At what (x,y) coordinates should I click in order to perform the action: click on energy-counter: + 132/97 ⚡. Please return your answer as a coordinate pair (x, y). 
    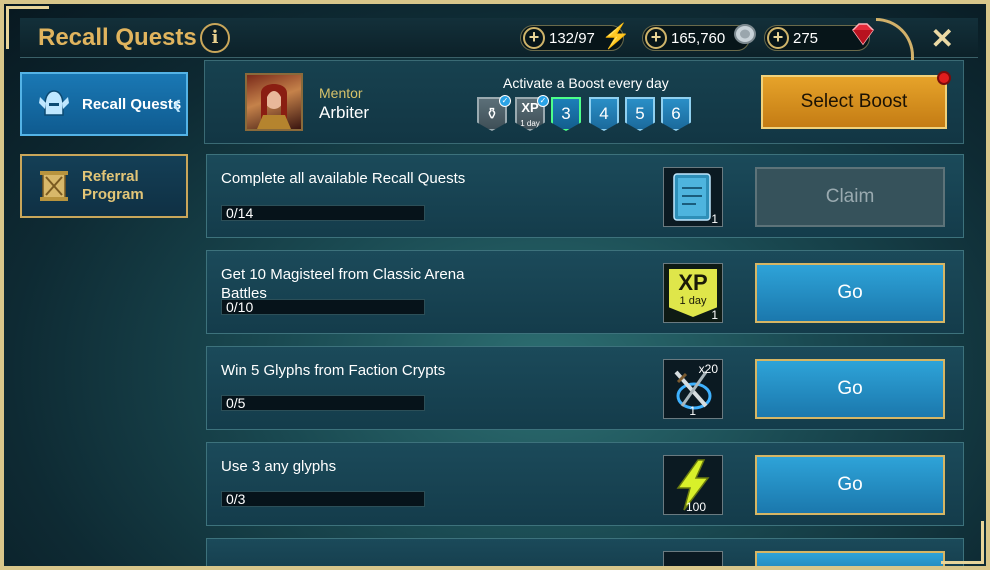
    Looking at the image, I should click on (575, 37).